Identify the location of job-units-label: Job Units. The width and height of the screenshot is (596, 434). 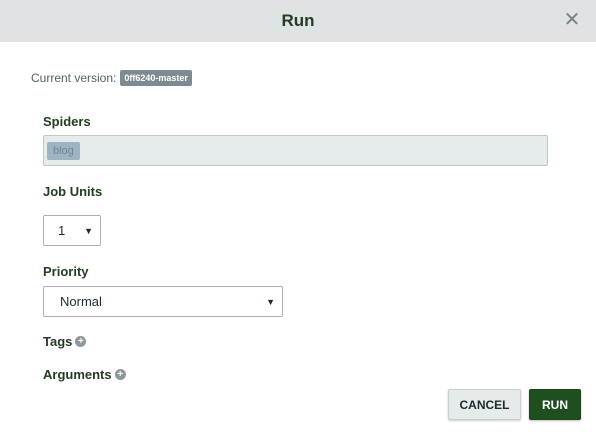
(73, 191).